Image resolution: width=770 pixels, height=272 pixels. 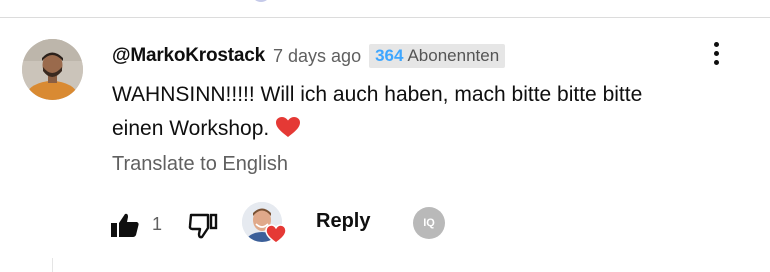 What do you see at coordinates (317, 56) in the screenshot?
I see `comment-time: 7 days ago` at bounding box center [317, 56].